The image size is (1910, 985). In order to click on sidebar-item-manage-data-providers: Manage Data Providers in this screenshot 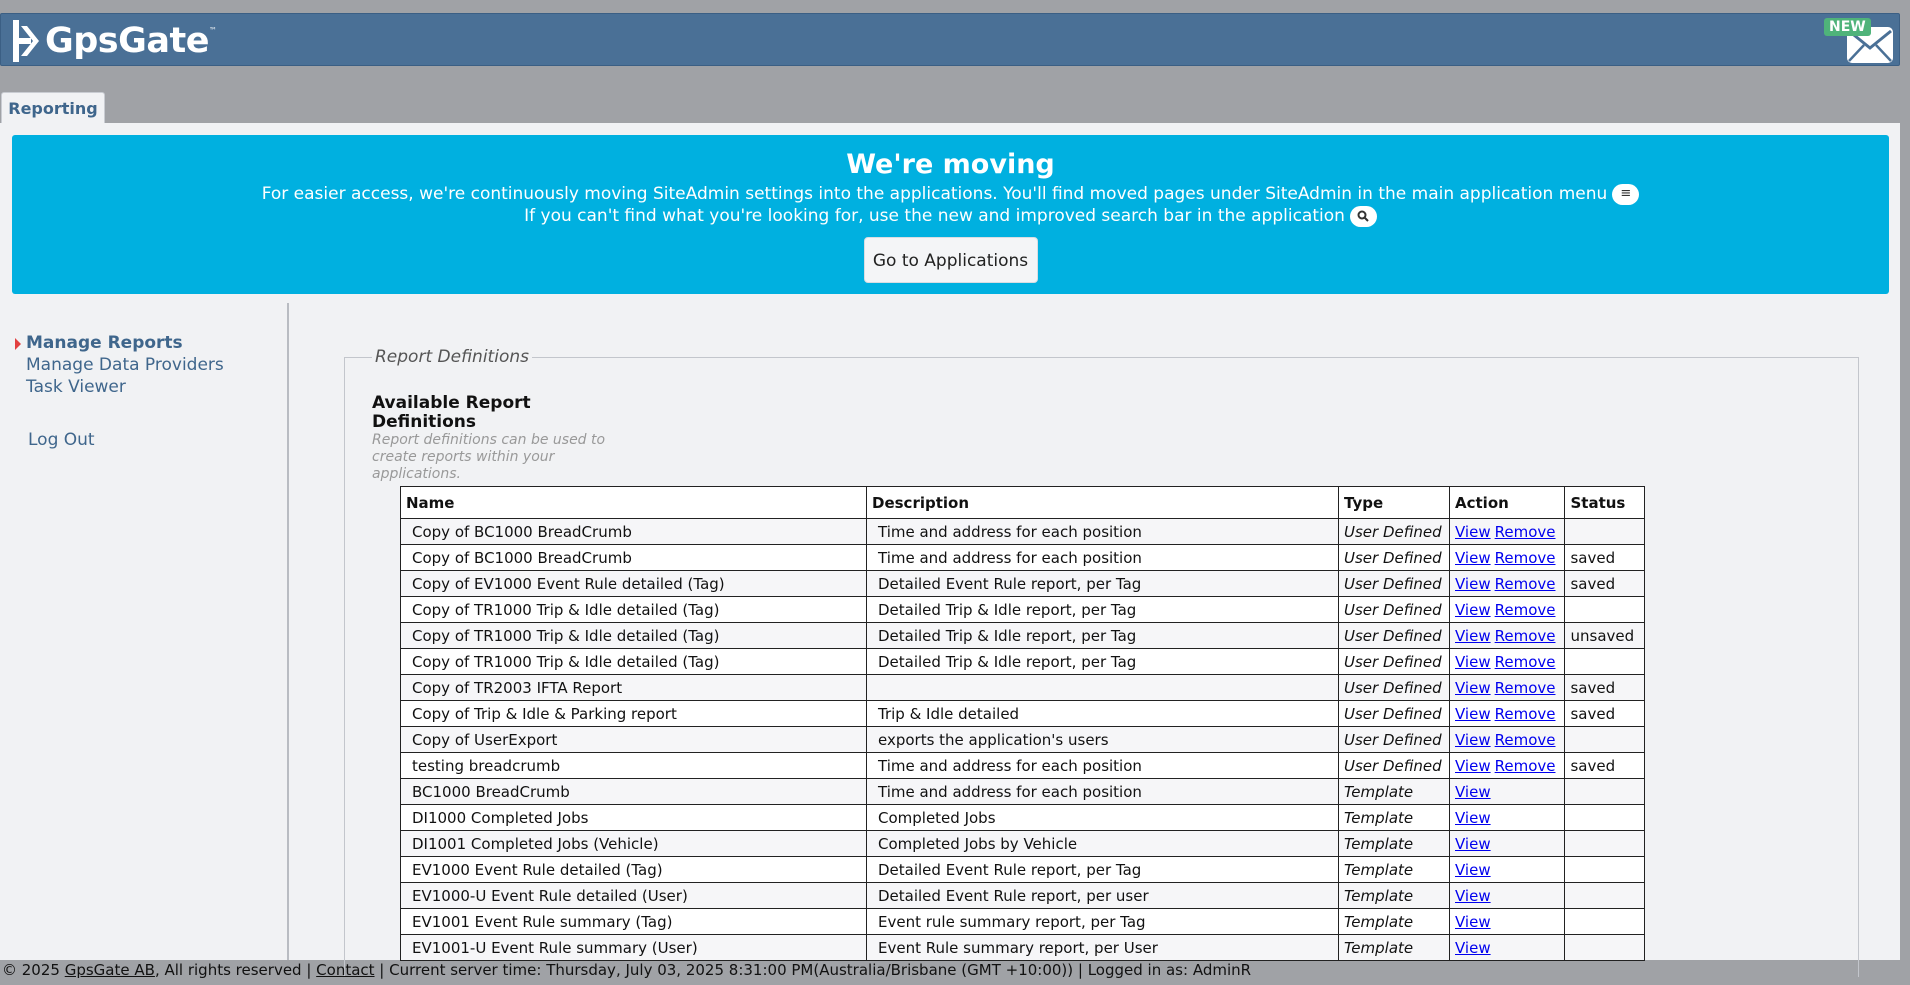, I will do `click(125, 365)`.